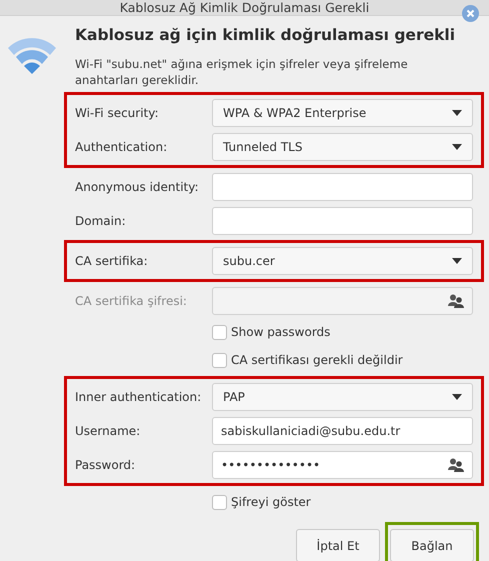  Describe the element at coordinates (342, 332) in the screenshot. I see `checkbox: Show passwords` at that location.